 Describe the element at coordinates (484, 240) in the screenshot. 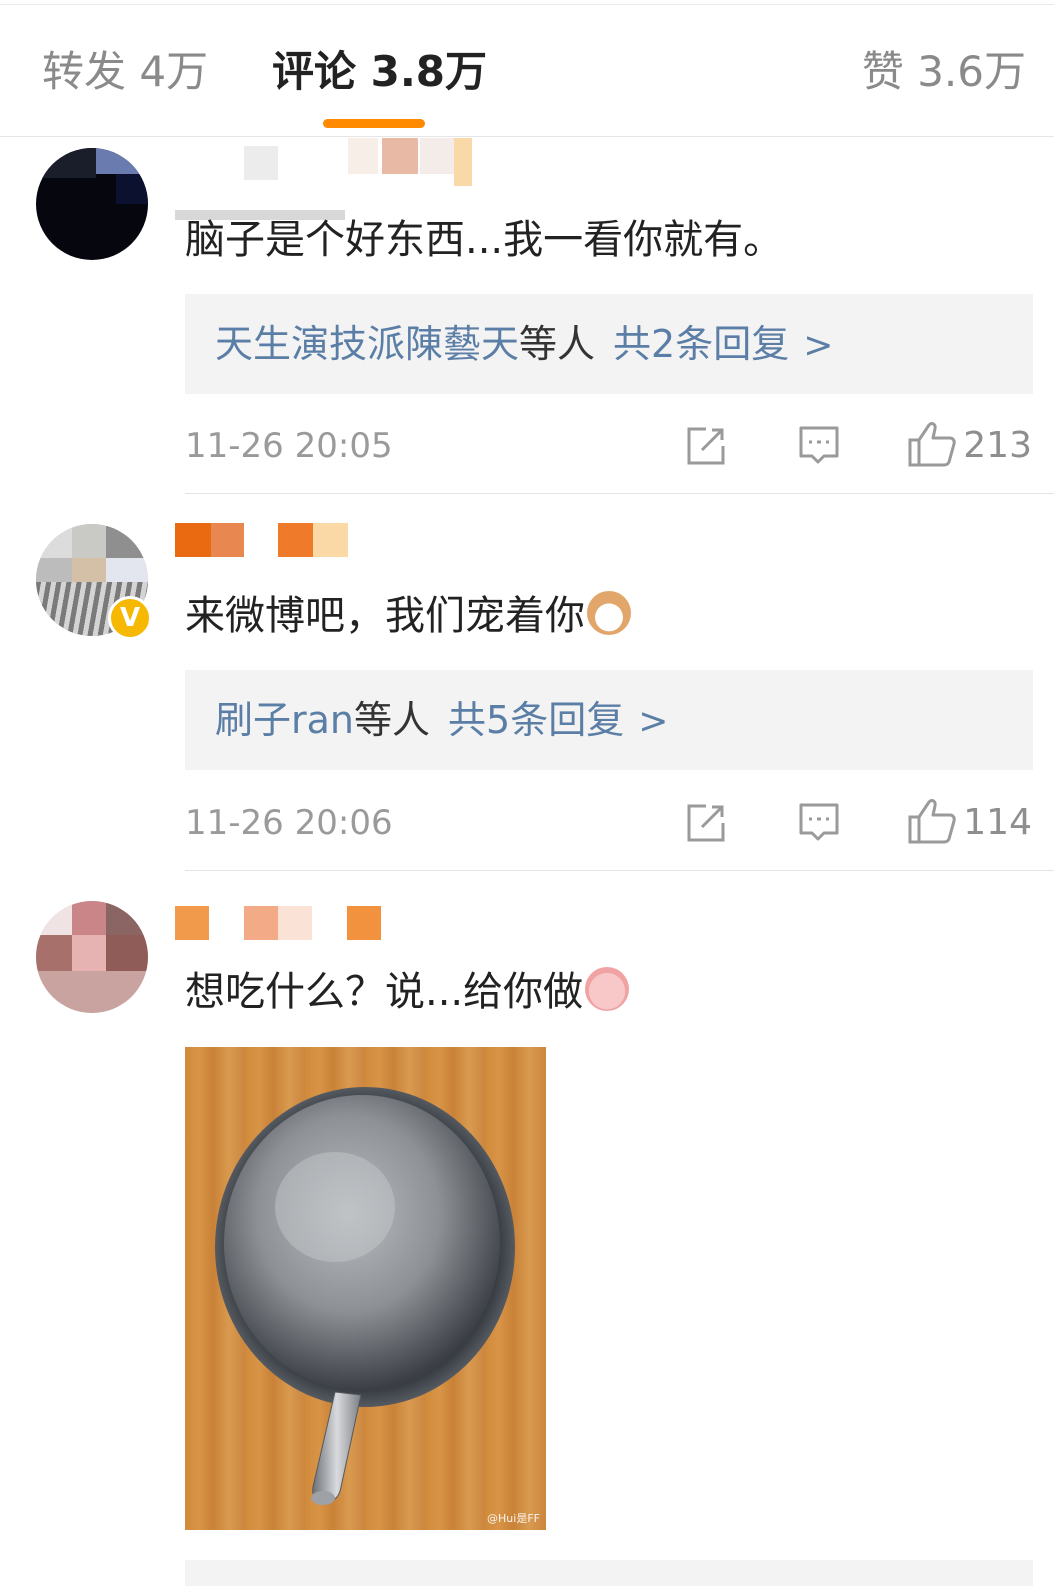

I see `comment-text: 脑子是个好东西...我一看你就有。` at that location.